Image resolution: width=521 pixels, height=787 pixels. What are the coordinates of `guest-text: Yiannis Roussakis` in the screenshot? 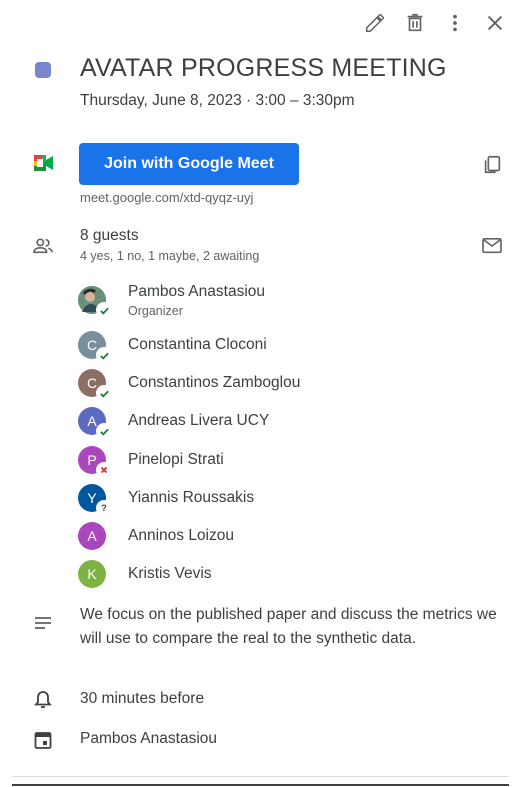 It's located at (191, 498).